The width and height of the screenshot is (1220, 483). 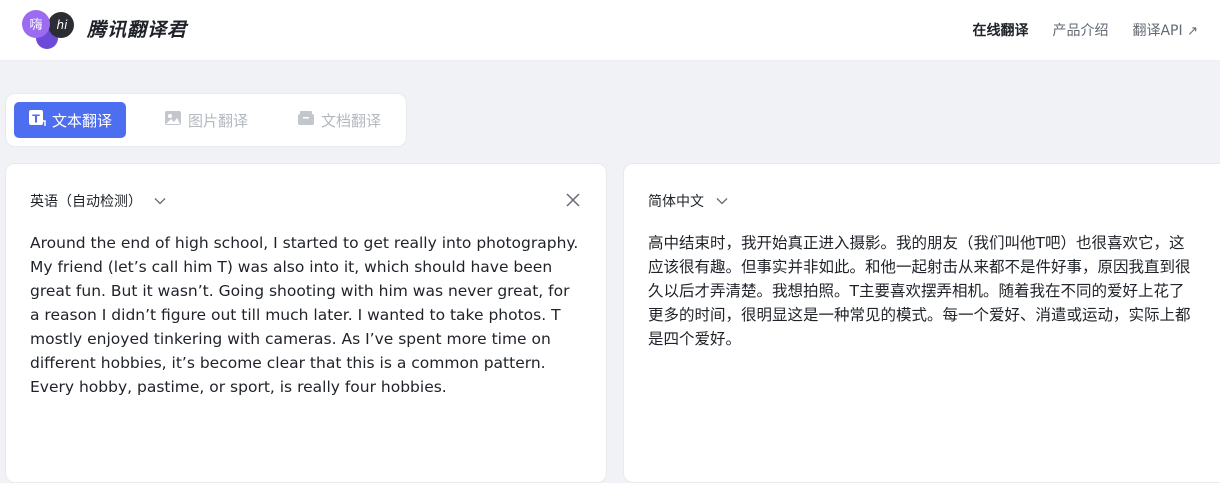 I want to click on top-nav: 在线翻译 产品介绍 翻译API ↗, so click(x=1085, y=30).